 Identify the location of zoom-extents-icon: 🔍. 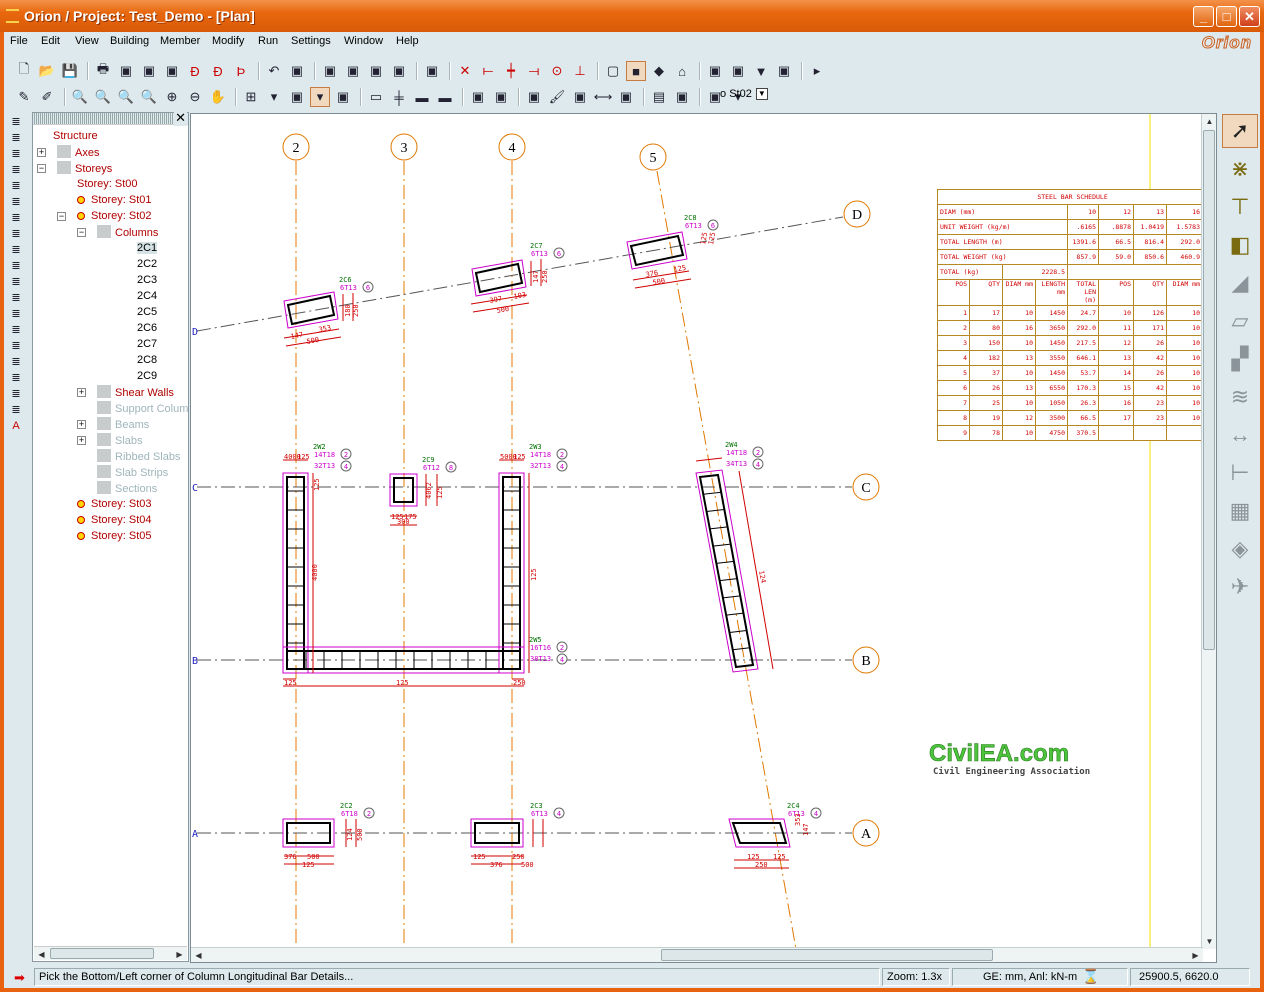
(126, 97).